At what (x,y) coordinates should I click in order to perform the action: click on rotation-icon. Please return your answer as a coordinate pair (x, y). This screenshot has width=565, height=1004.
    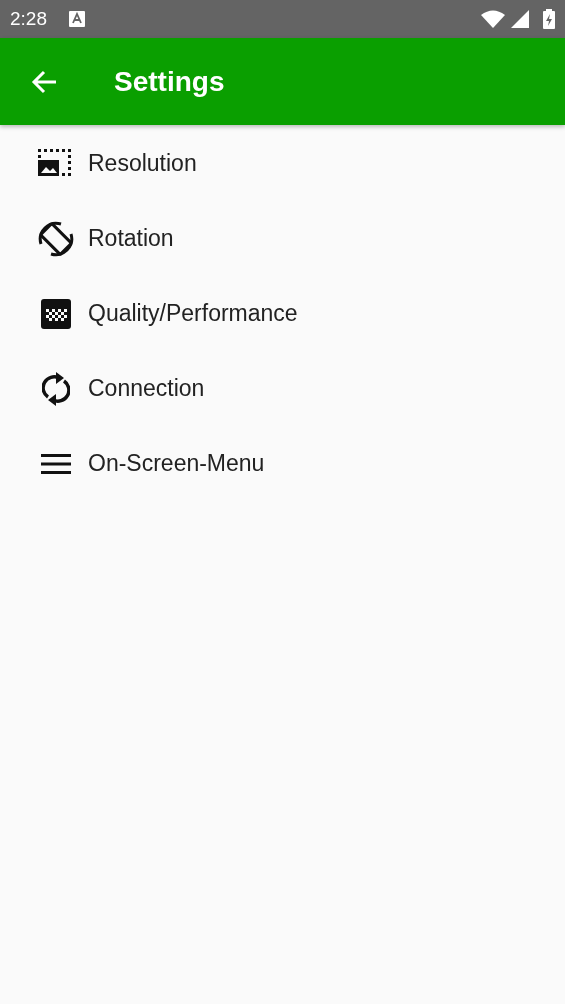
    Looking at the image, I should click on (56, 238).